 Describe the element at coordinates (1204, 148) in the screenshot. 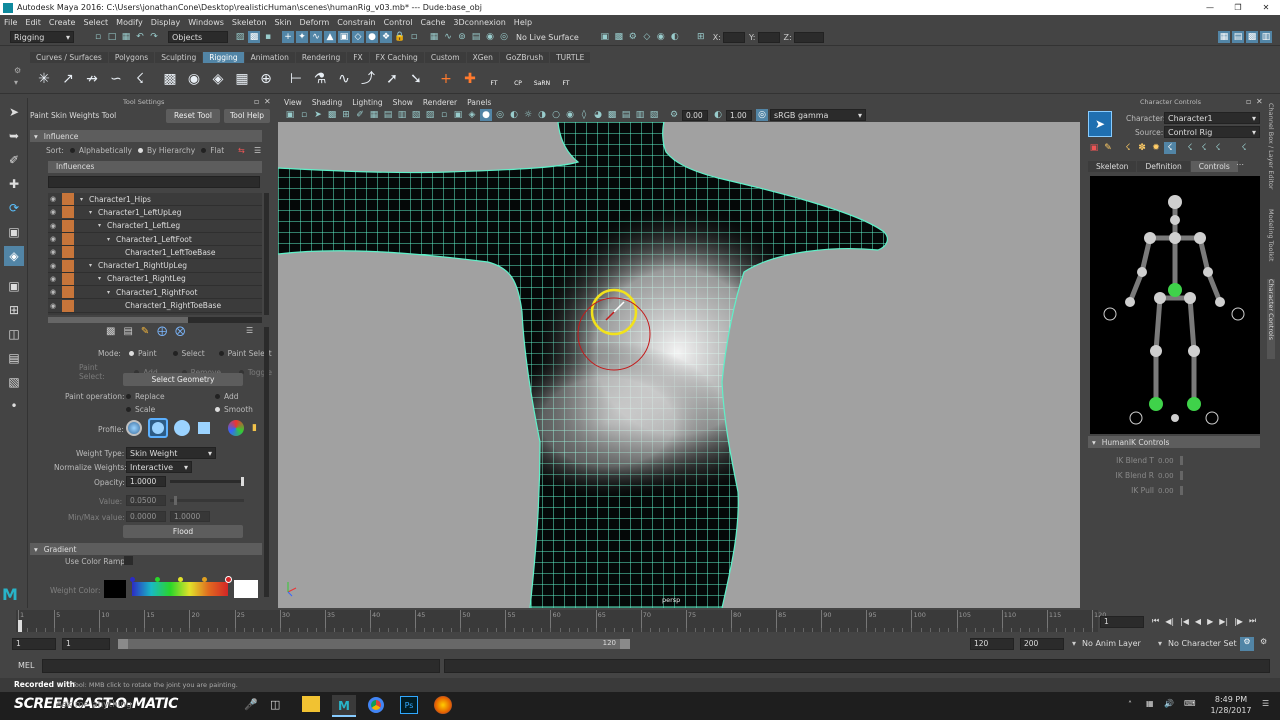

I see `hik-key-part-icon: ☇` at that location.